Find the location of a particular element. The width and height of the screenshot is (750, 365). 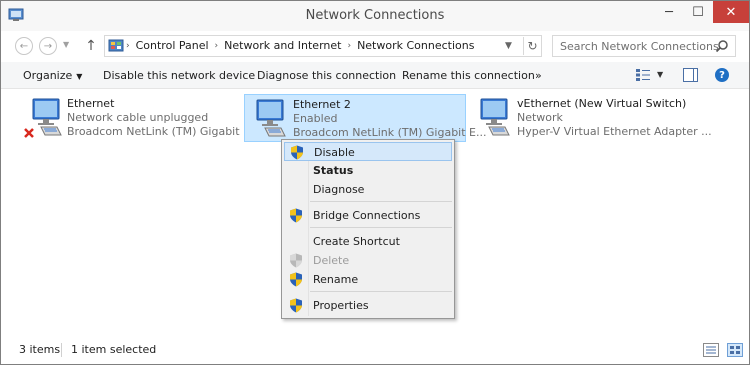

help-icon: ? is located at coordinates (722, 75).